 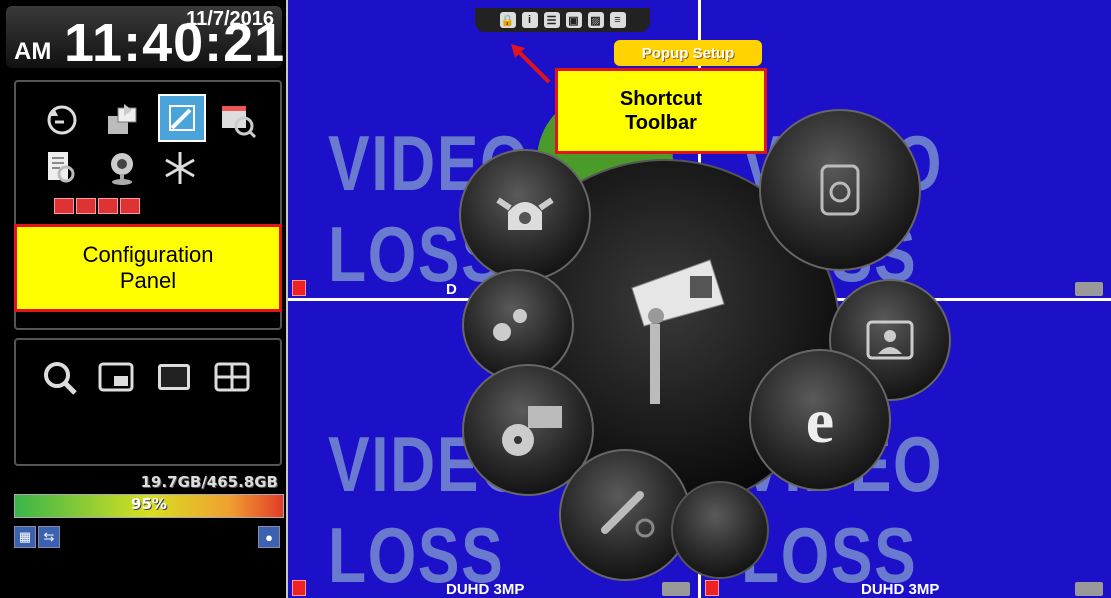 I want to click on popup-setup-tooltip: Popup Setup, so click(x=688, y=53).